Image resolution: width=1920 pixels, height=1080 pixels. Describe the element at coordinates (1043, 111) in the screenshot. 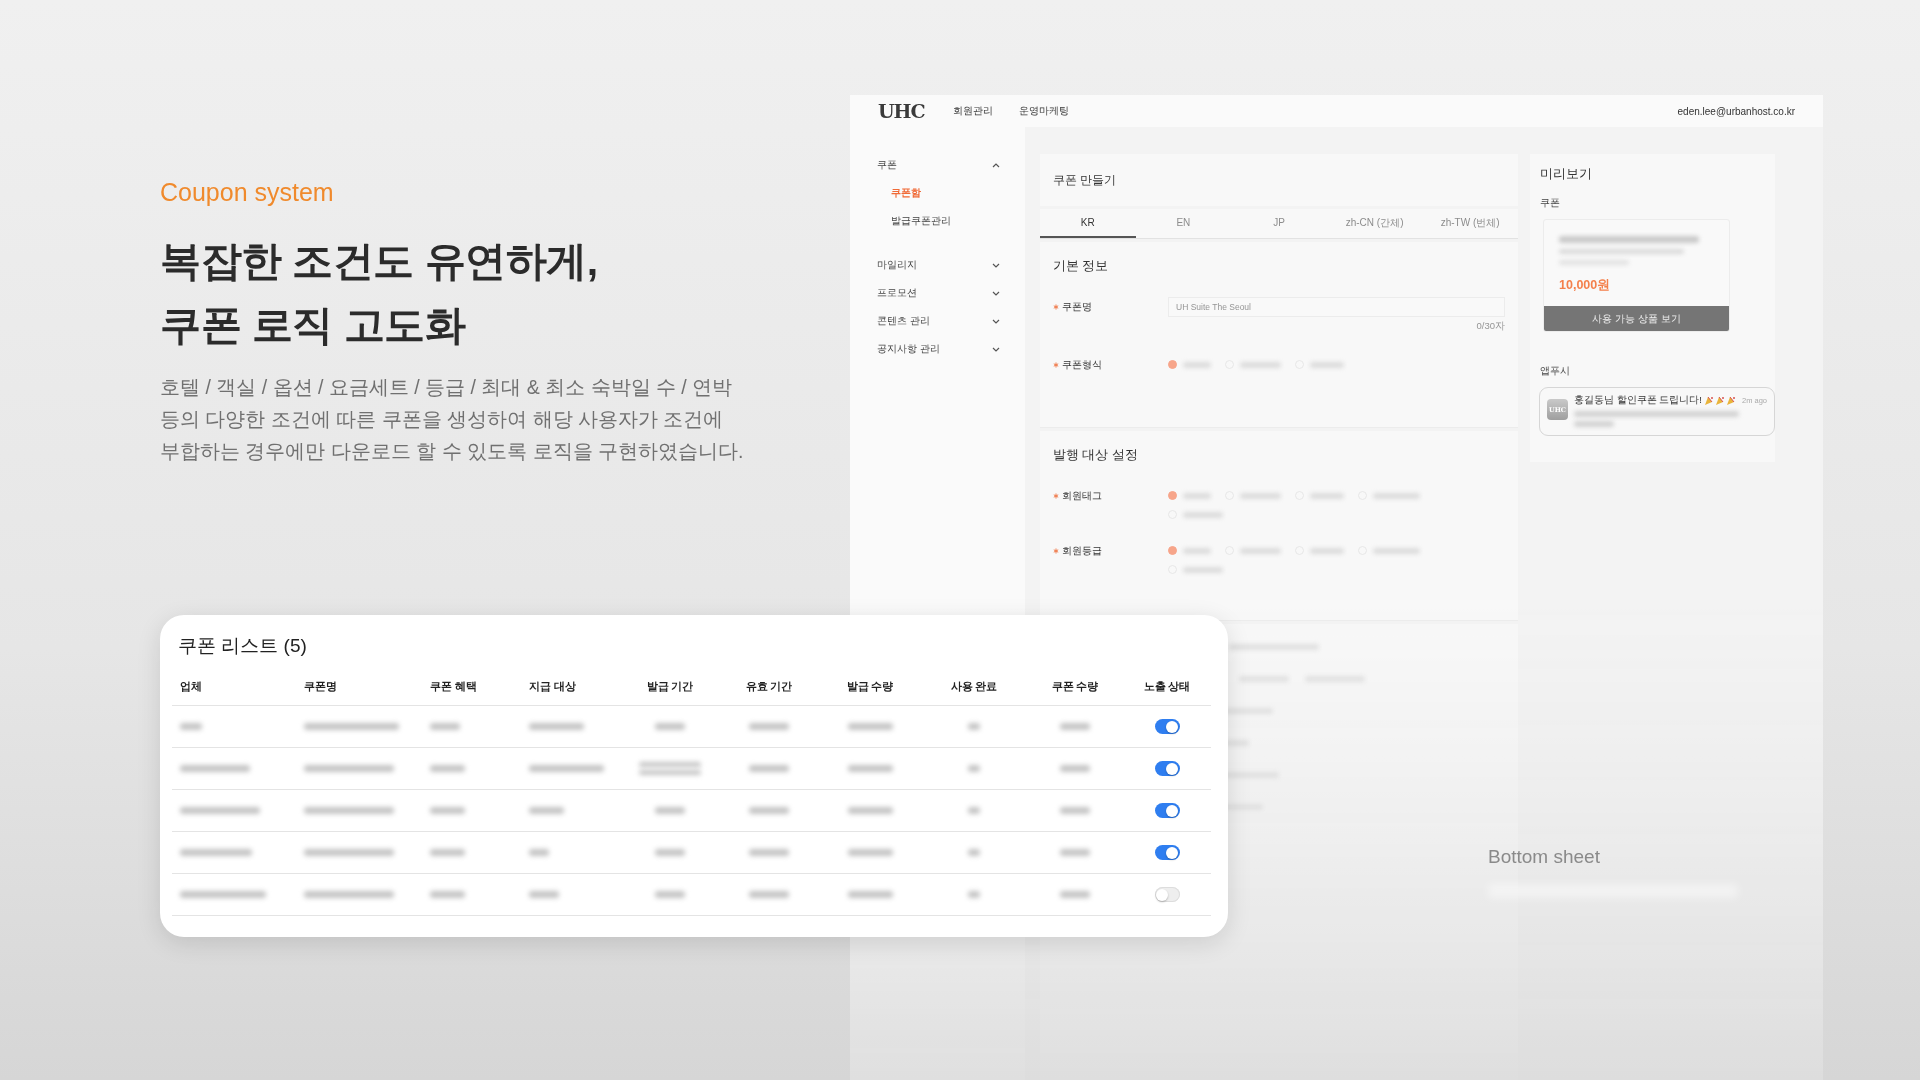

I see `nav-link: 운영마케팅` at that location.